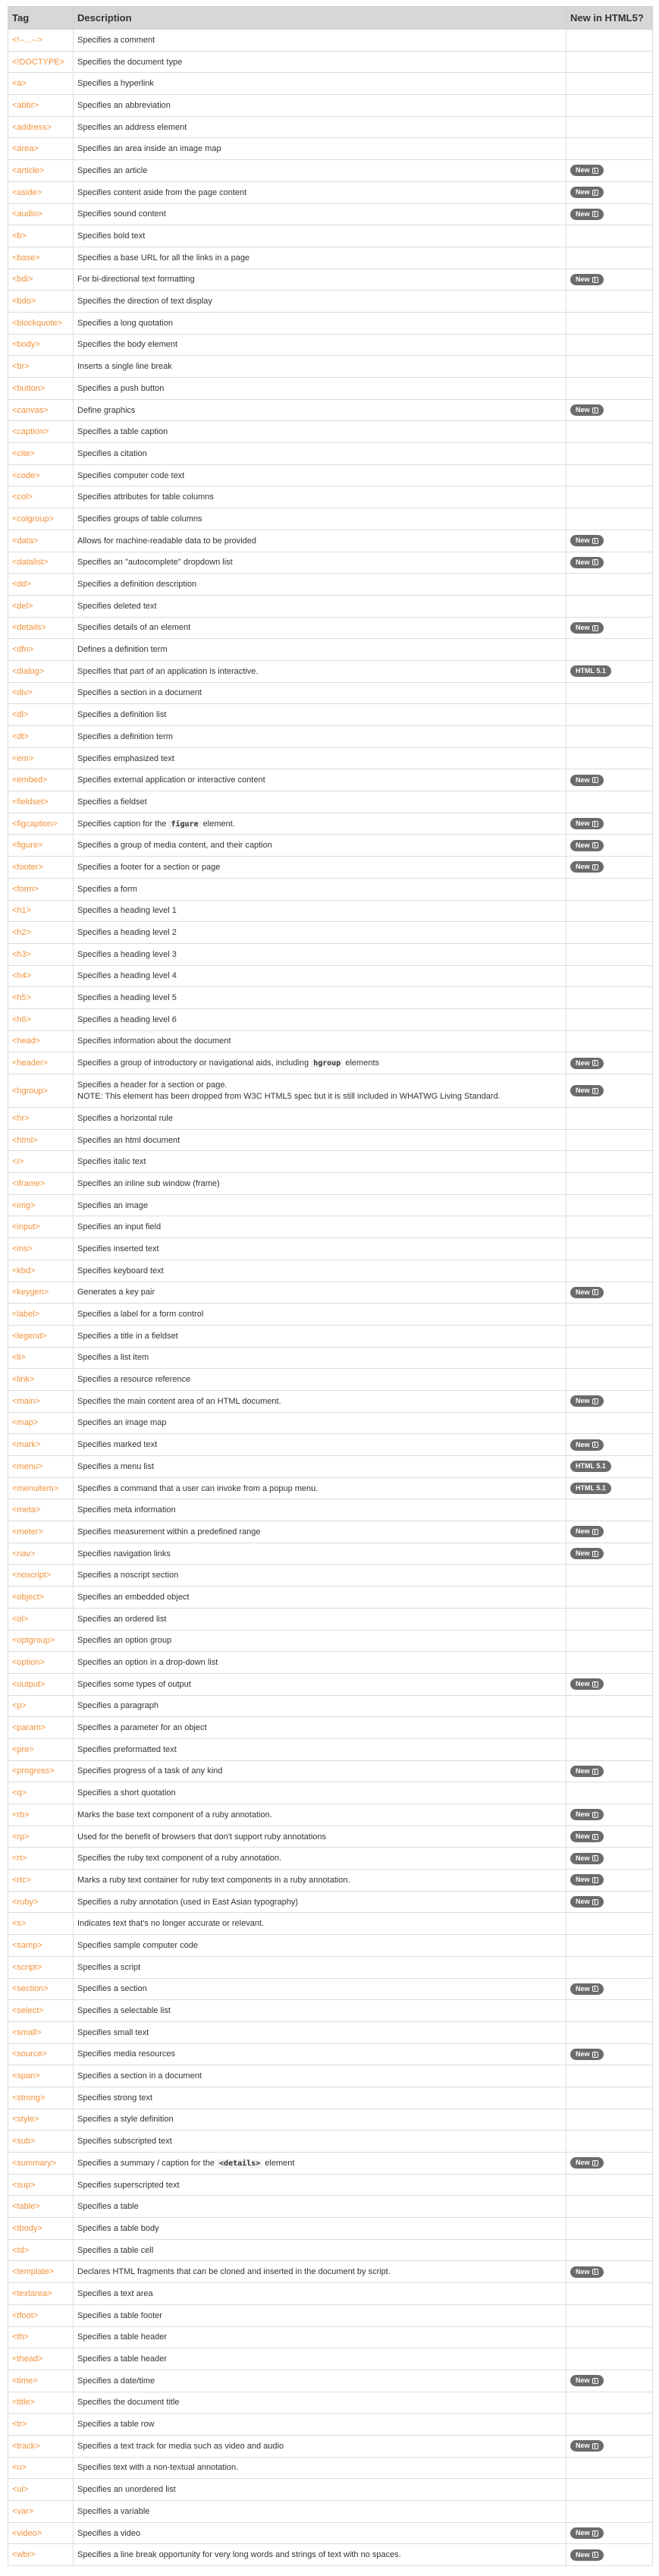 The image size is (659, 2576). Describe the element at coordinates (41, 671) in the screenshot. I see `tag-link: <dialog>` at that location.